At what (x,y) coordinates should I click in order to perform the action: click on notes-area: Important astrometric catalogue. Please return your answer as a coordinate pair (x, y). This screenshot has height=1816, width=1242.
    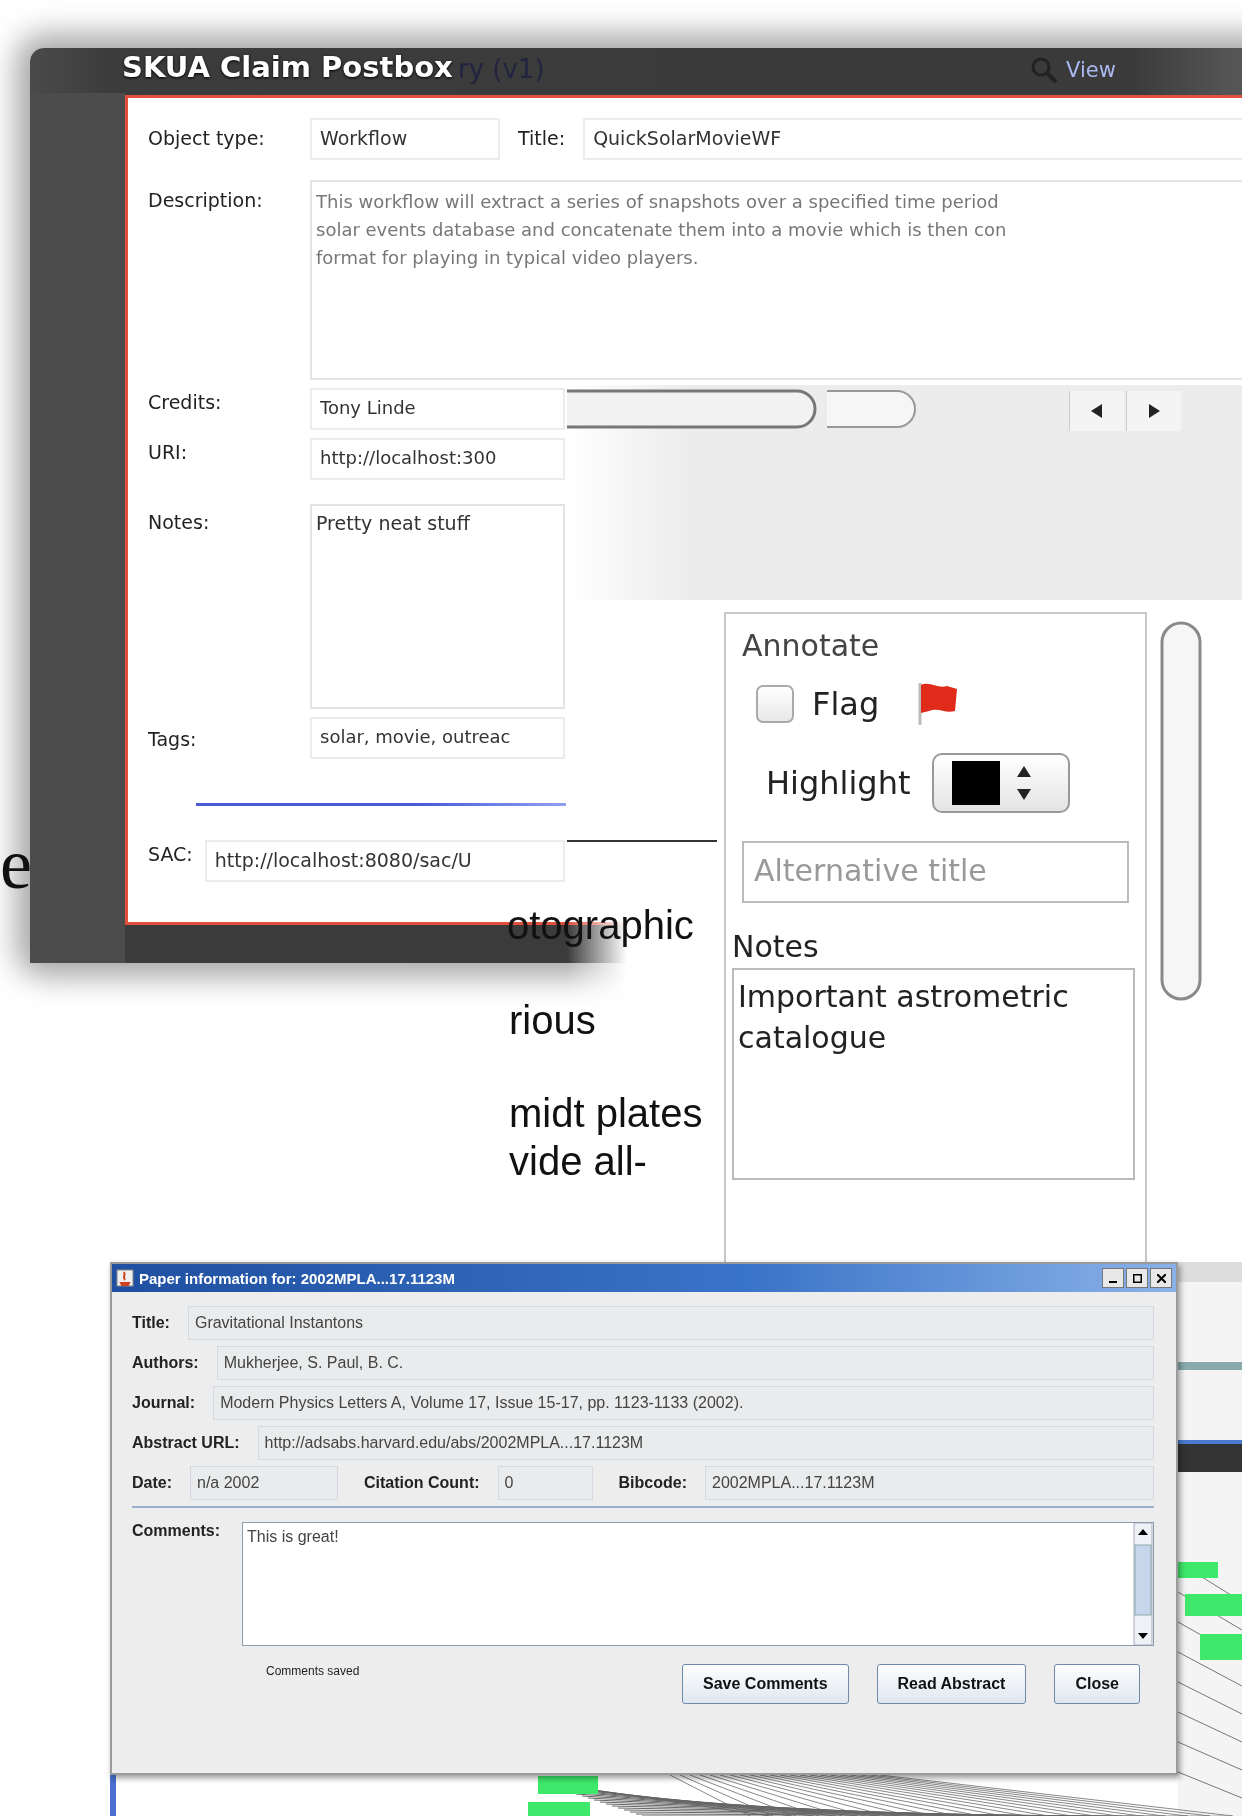
    Looking at the image, I should click on (933, 1074).